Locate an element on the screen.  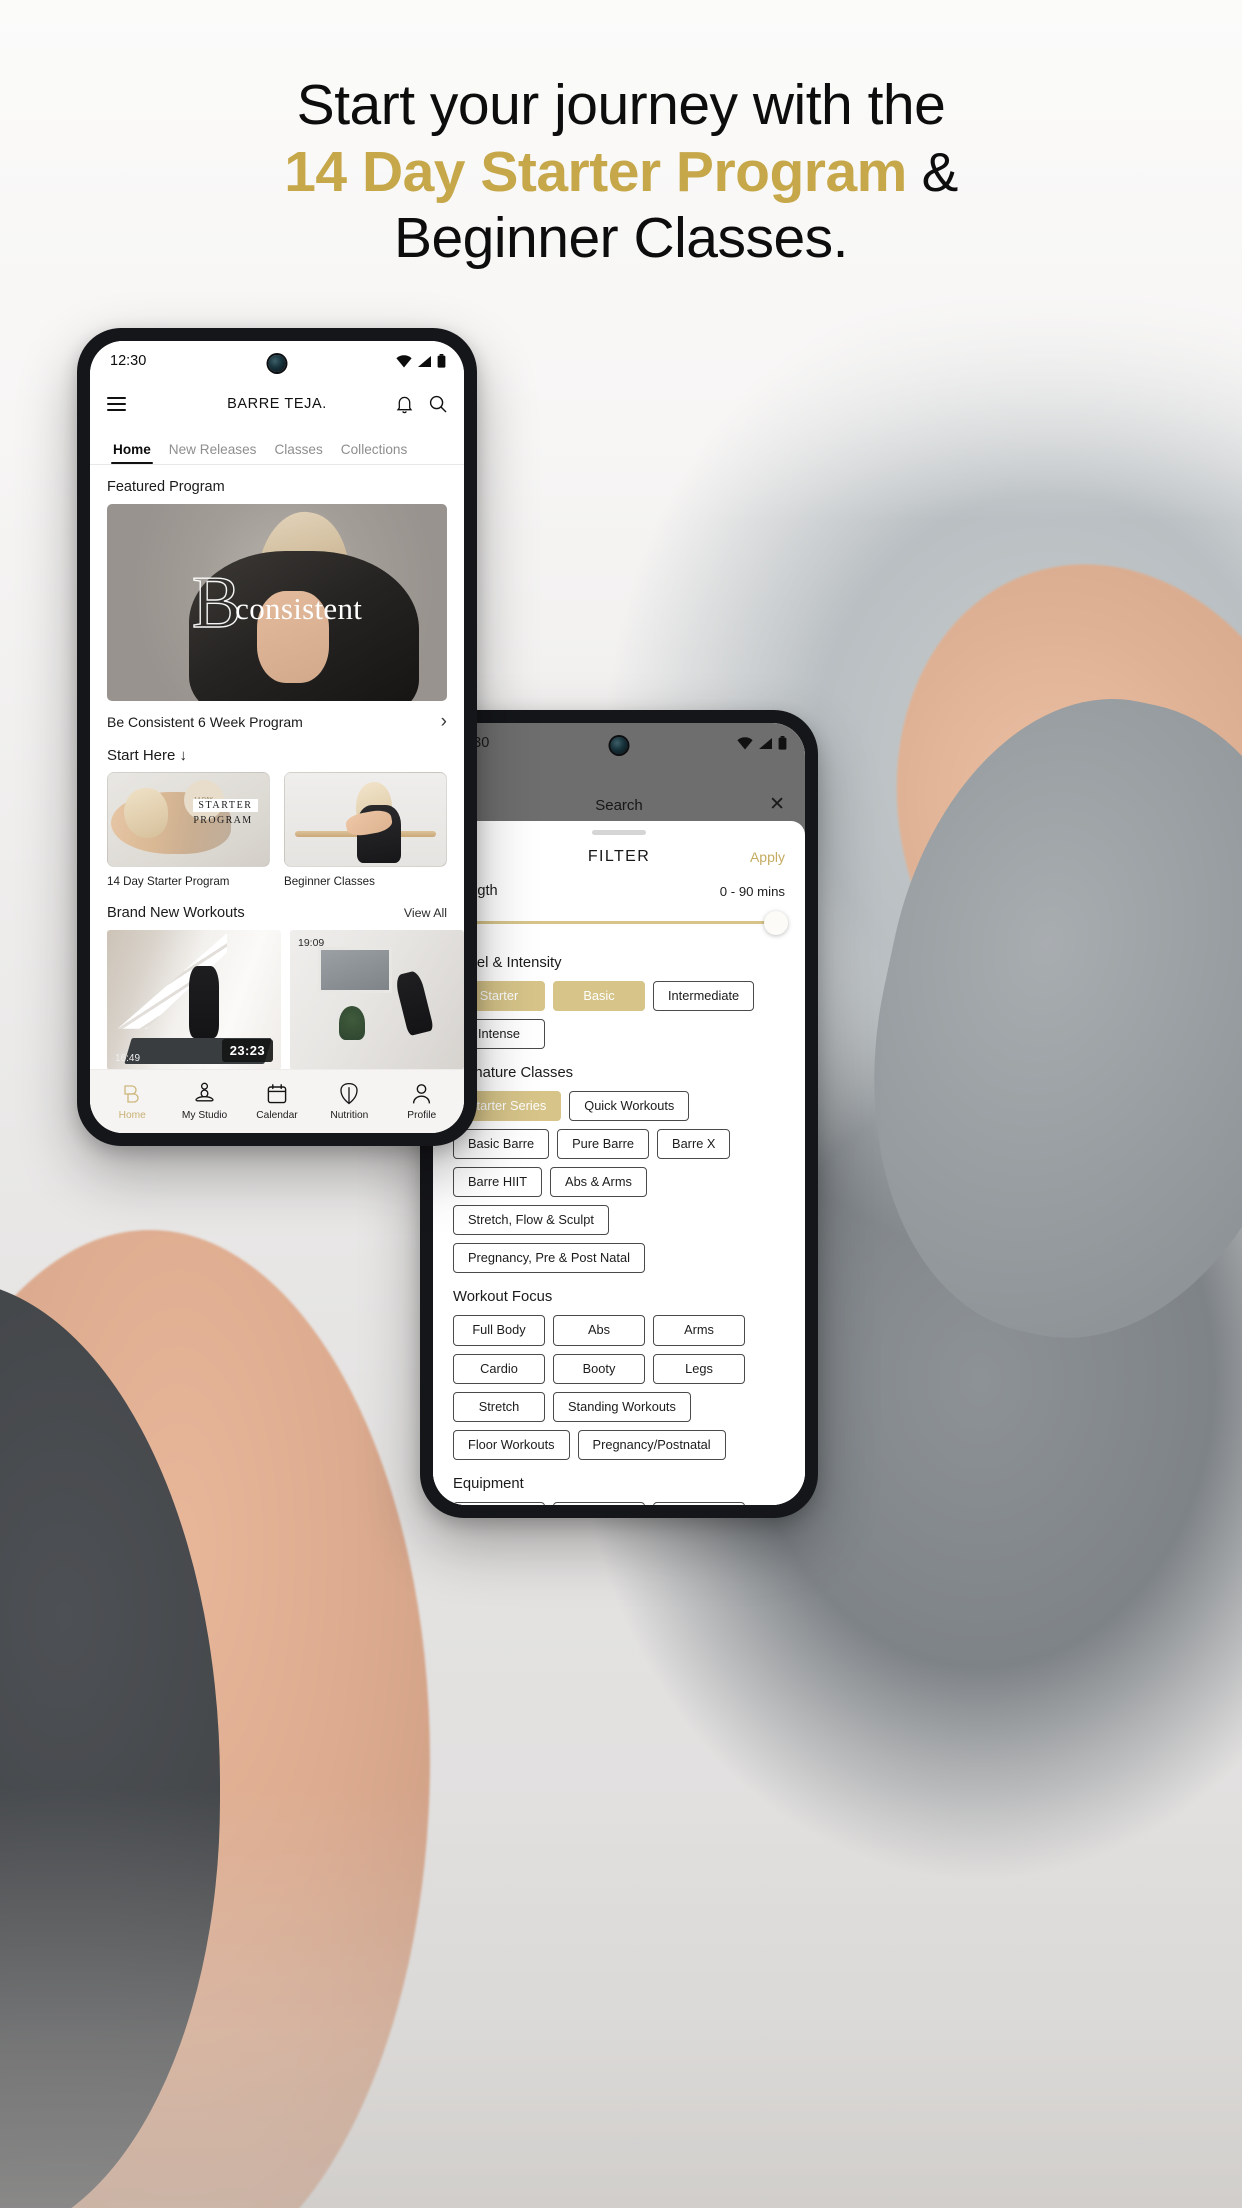
tab-new-releases: New Releases is located at coordinates (213, 453).